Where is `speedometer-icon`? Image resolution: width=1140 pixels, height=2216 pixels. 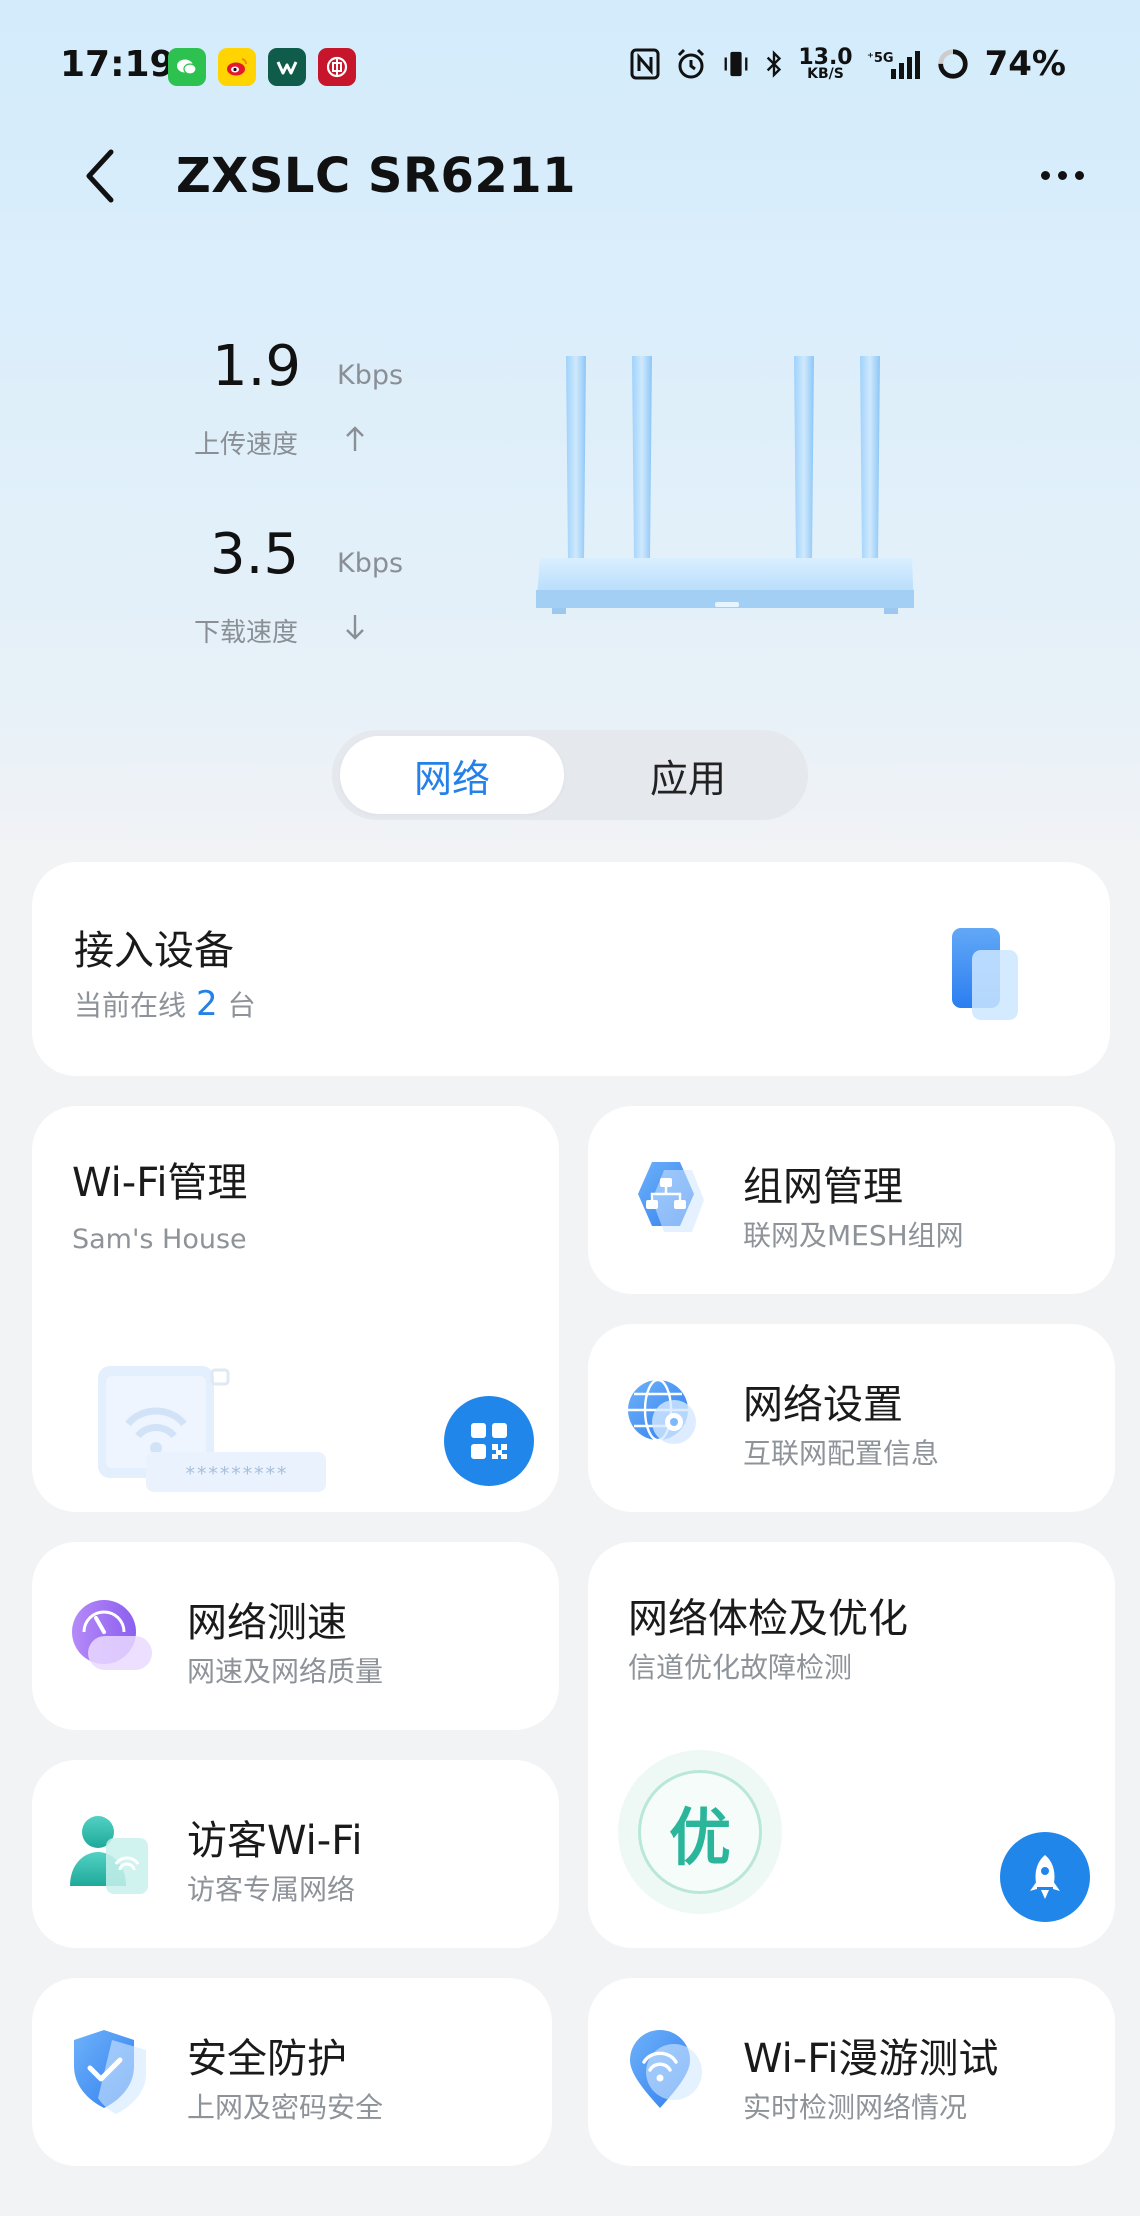
speedometer-icon is located at coordinates (112, 1635).